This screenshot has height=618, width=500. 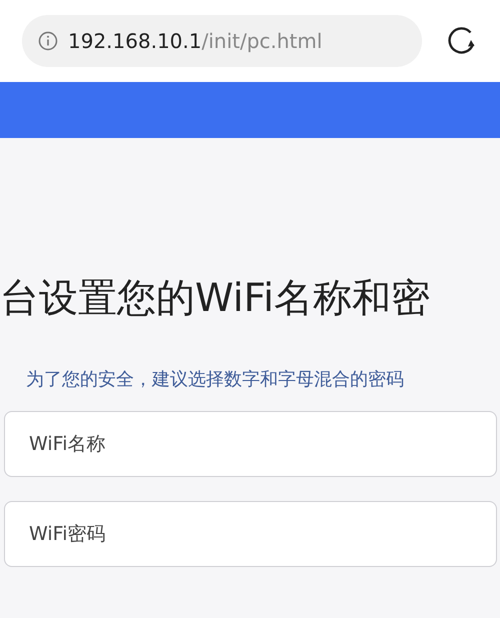 I want to click on input-field: WiFi名称, so click(x=250, y=443).